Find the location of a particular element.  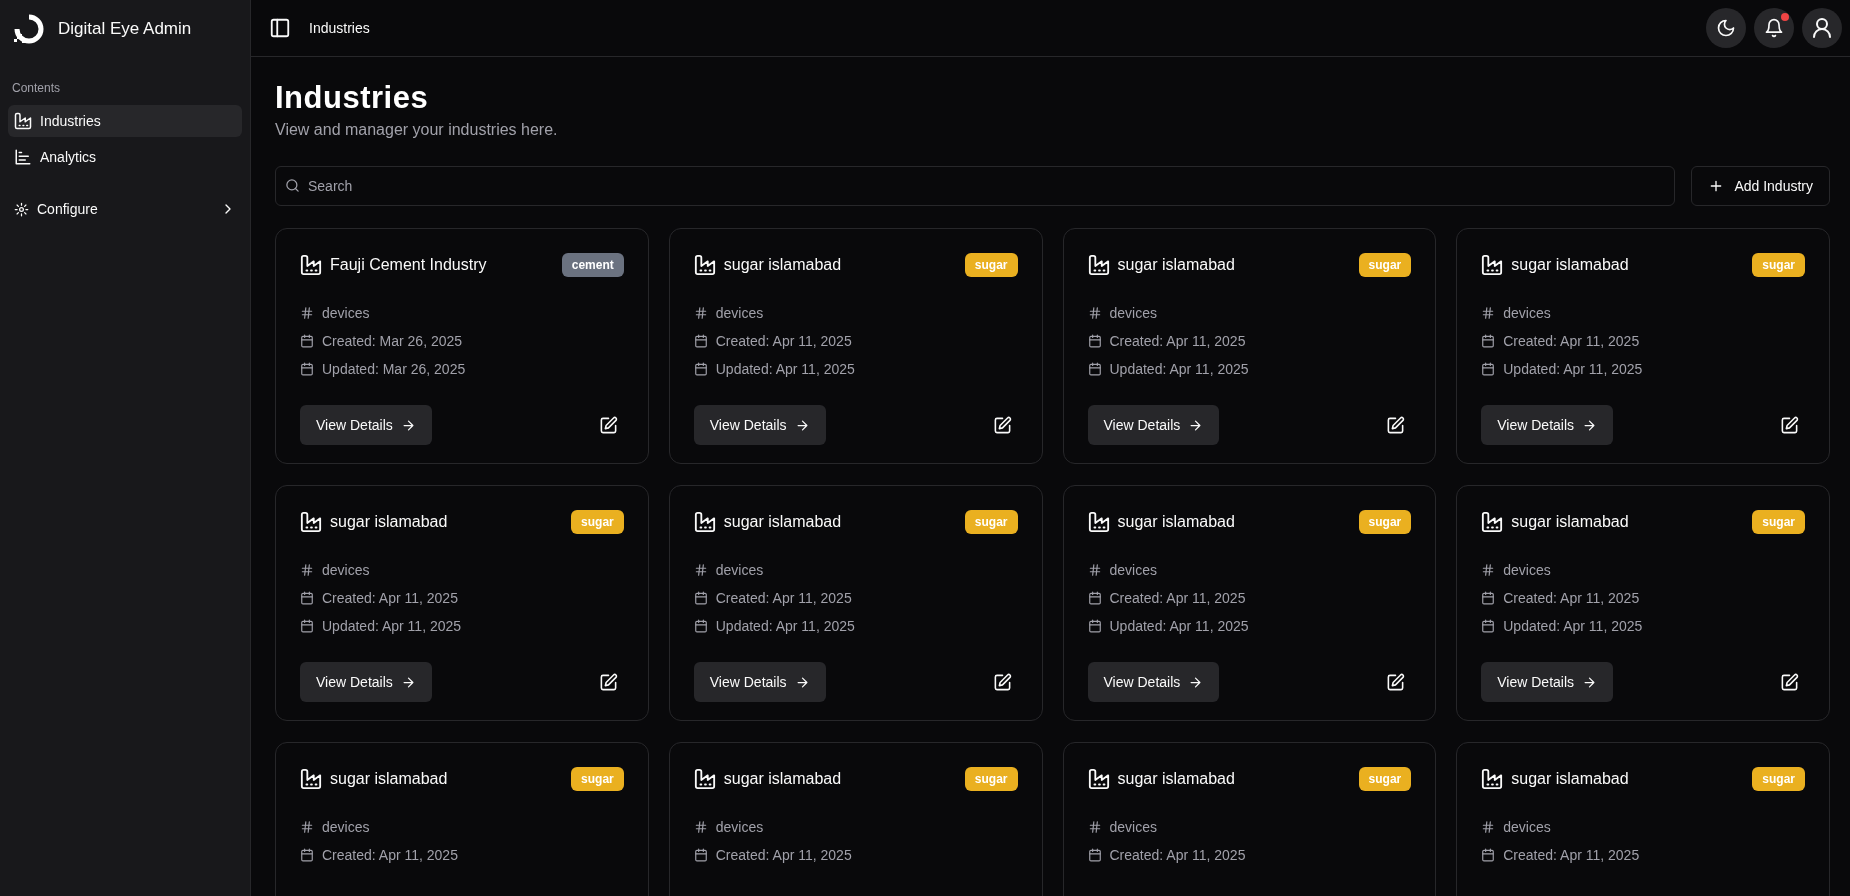

sidebar-item: Analytics is located at coordinates (125, 157).